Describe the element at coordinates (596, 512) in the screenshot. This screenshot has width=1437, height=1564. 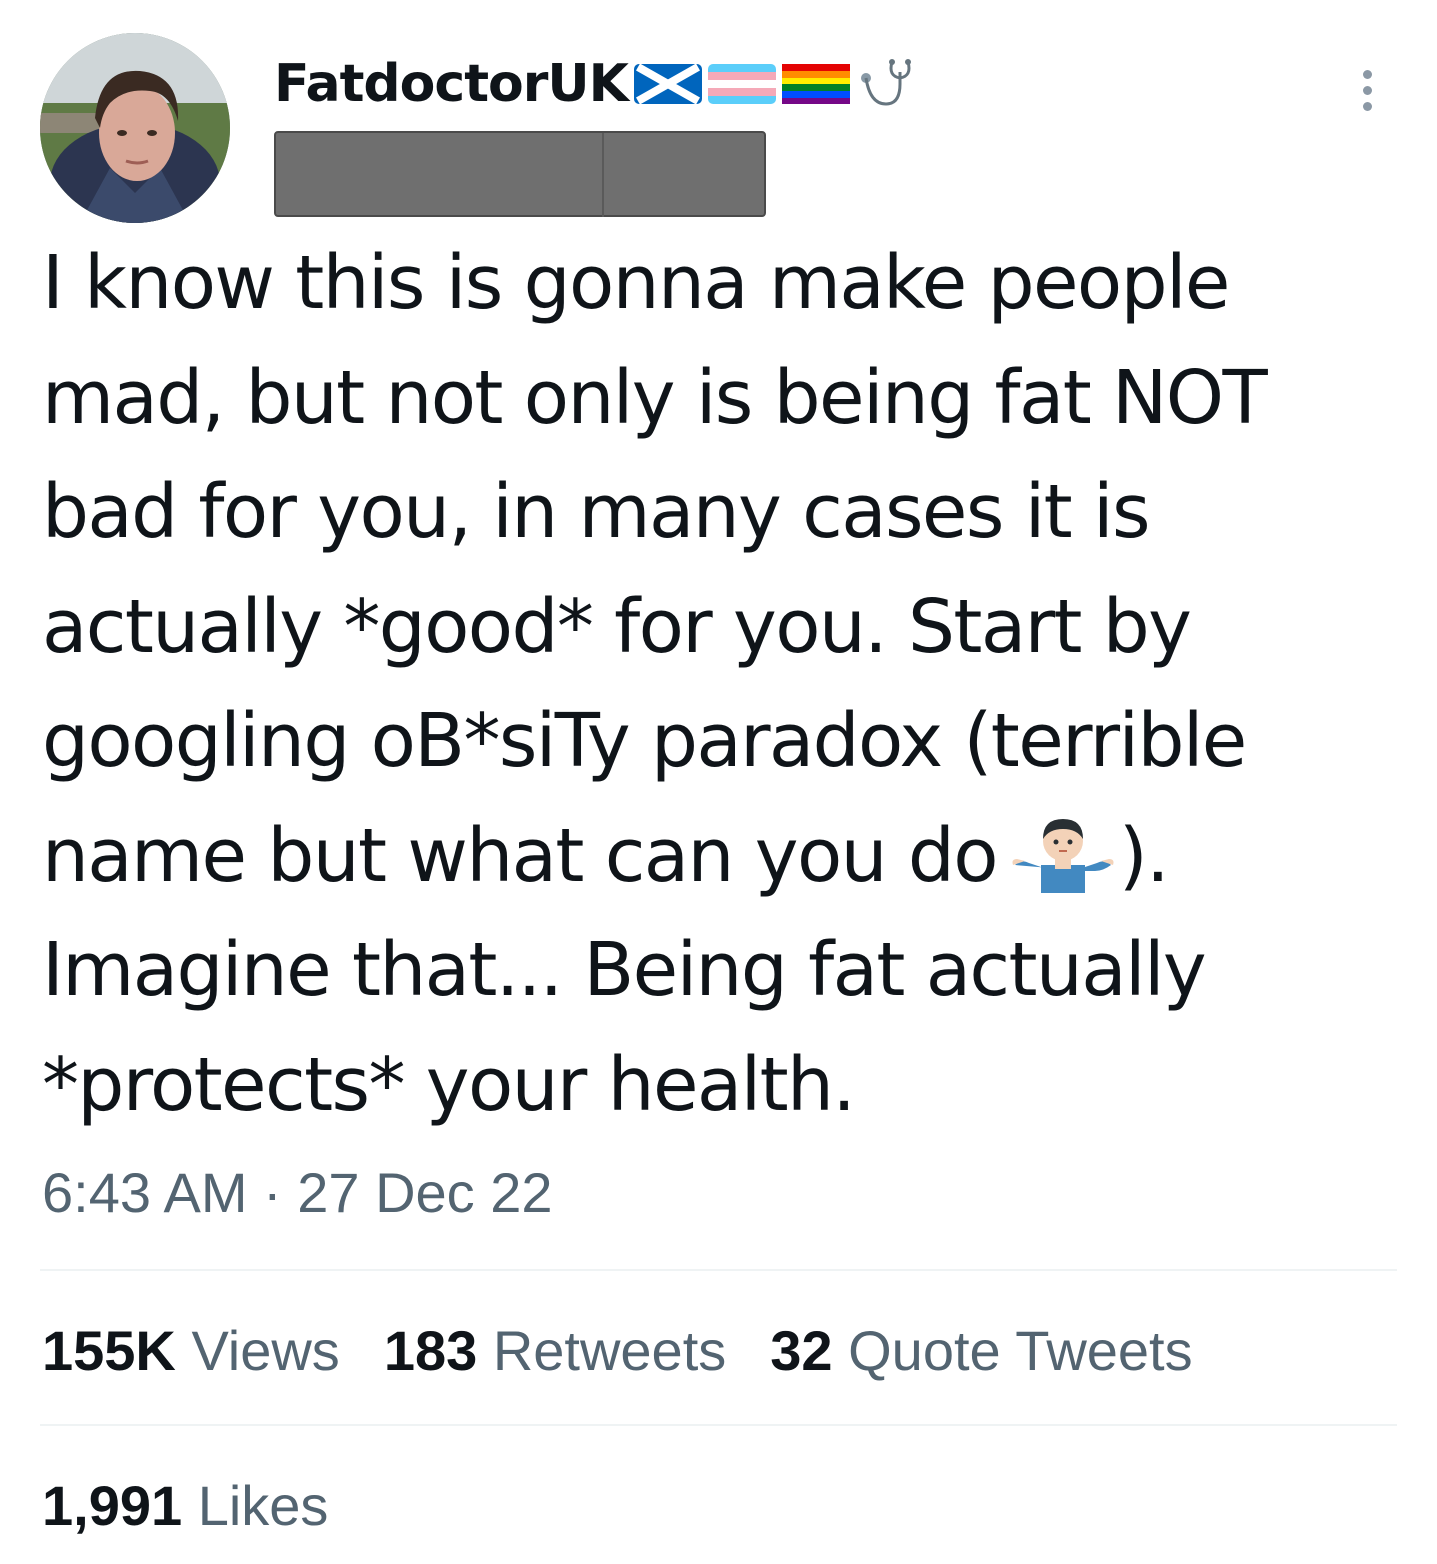
I see `tweet-line: bad for you, in many cases it is` at that location.